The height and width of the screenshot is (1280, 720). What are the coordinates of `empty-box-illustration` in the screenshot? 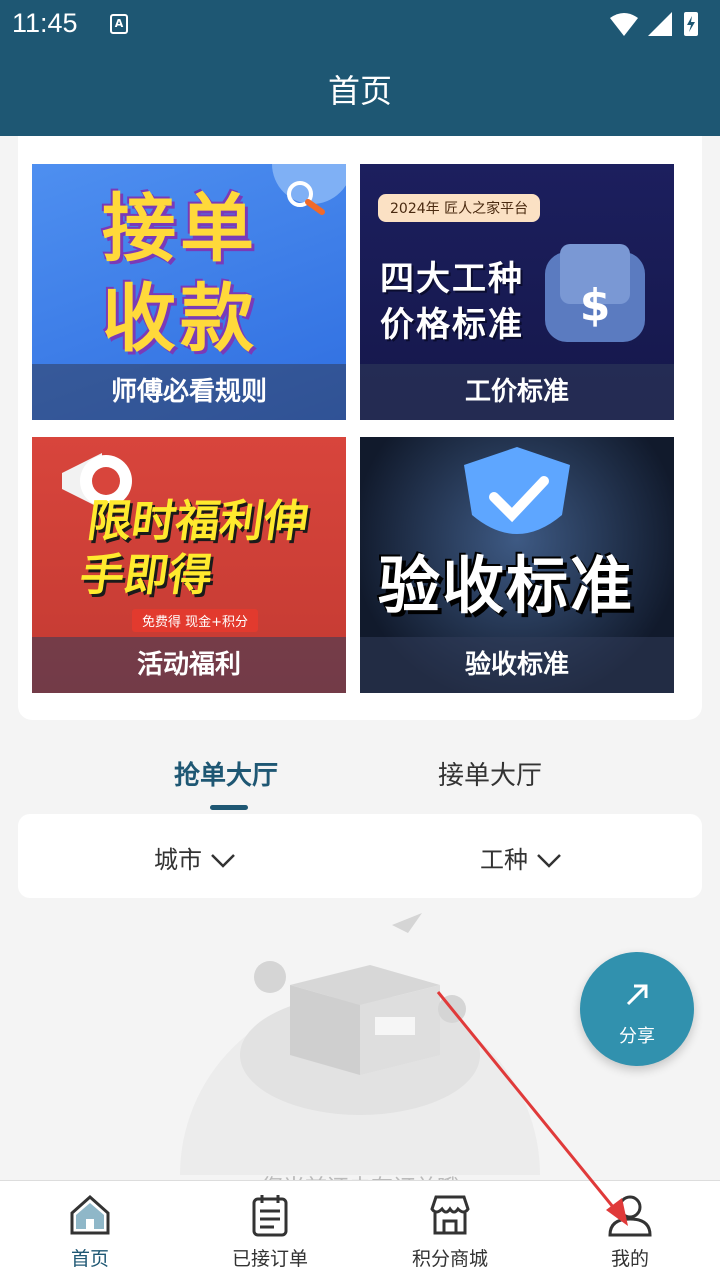 It's located at (360, 1044).